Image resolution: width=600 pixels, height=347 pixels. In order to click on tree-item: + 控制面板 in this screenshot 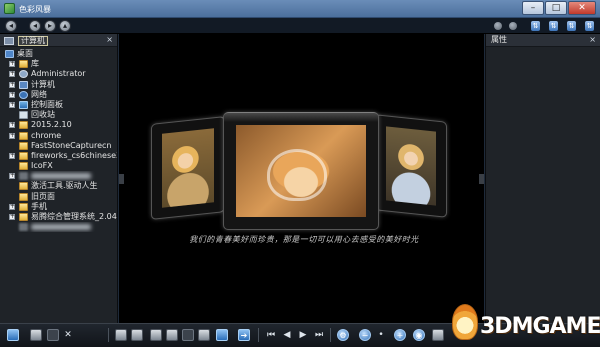, I will do `click(58, 105)`.